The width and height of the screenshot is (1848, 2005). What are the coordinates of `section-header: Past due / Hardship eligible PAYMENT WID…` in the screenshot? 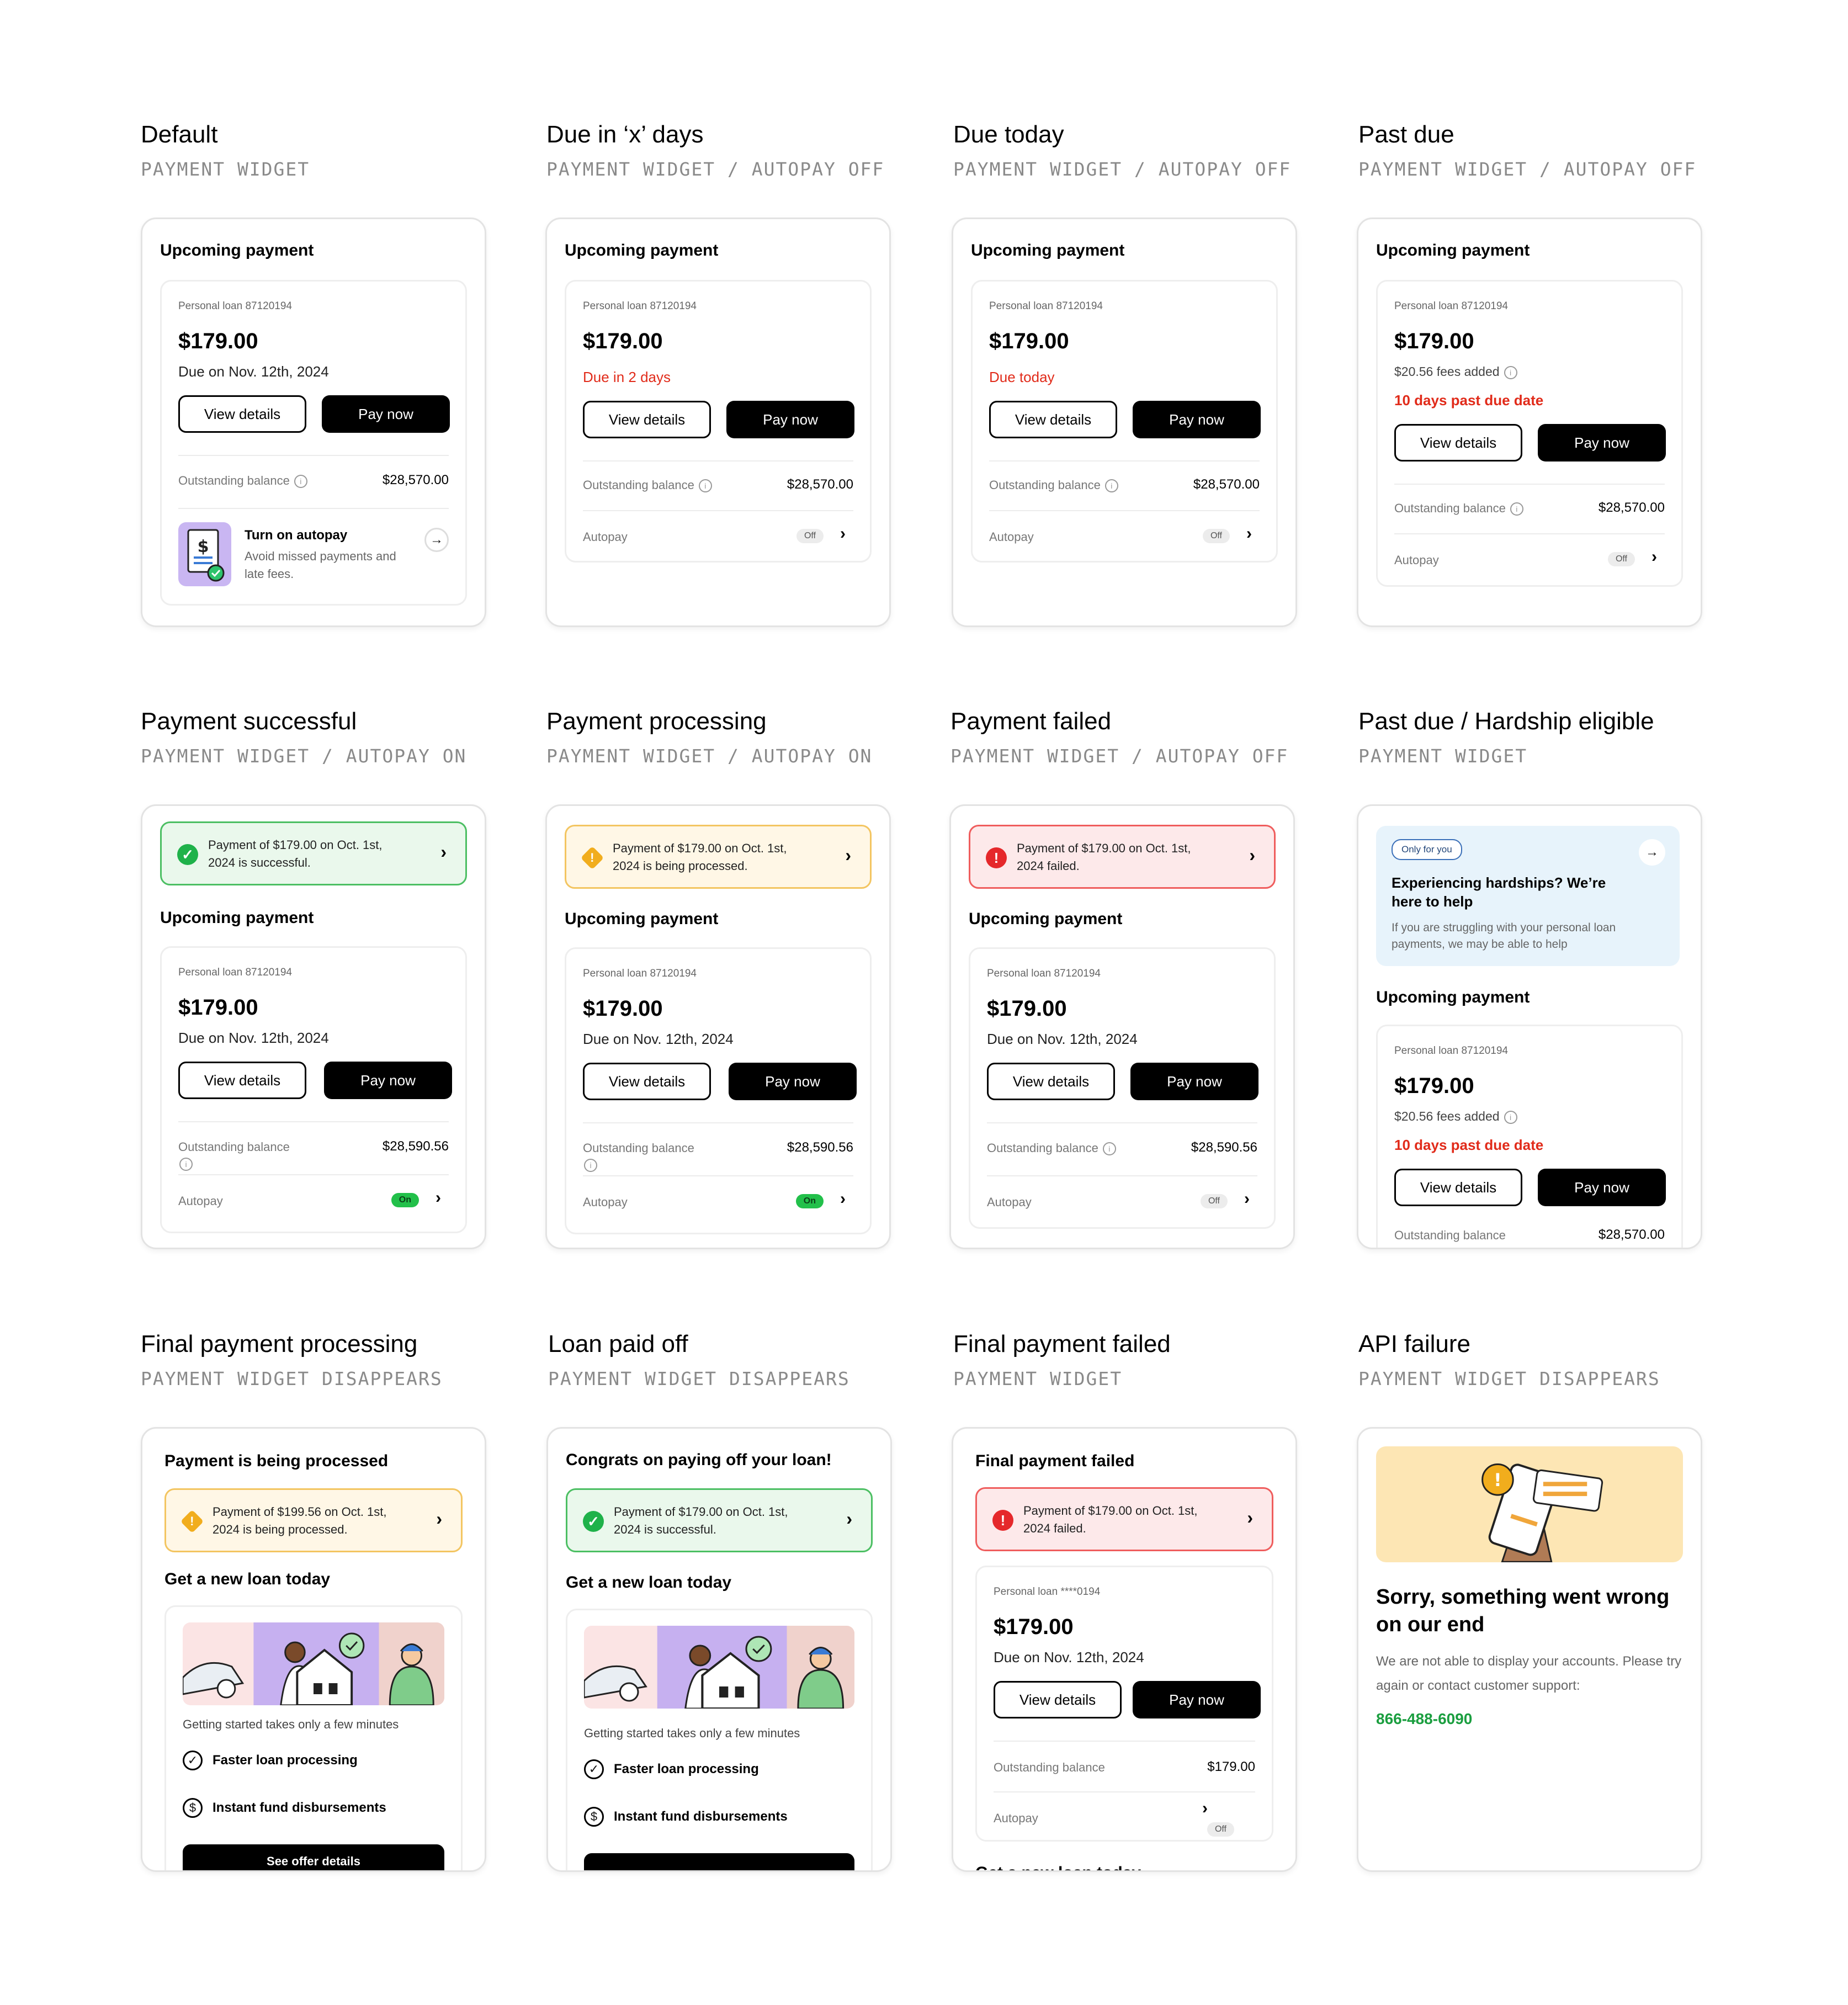 It's located at (1532, 738).